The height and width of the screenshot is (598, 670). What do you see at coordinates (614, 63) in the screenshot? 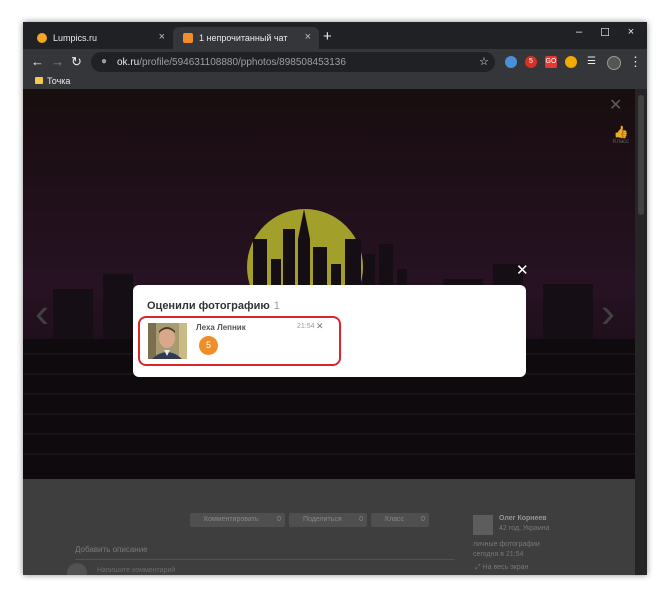
I see `profile-avatar` at bounding box center [614, 63].